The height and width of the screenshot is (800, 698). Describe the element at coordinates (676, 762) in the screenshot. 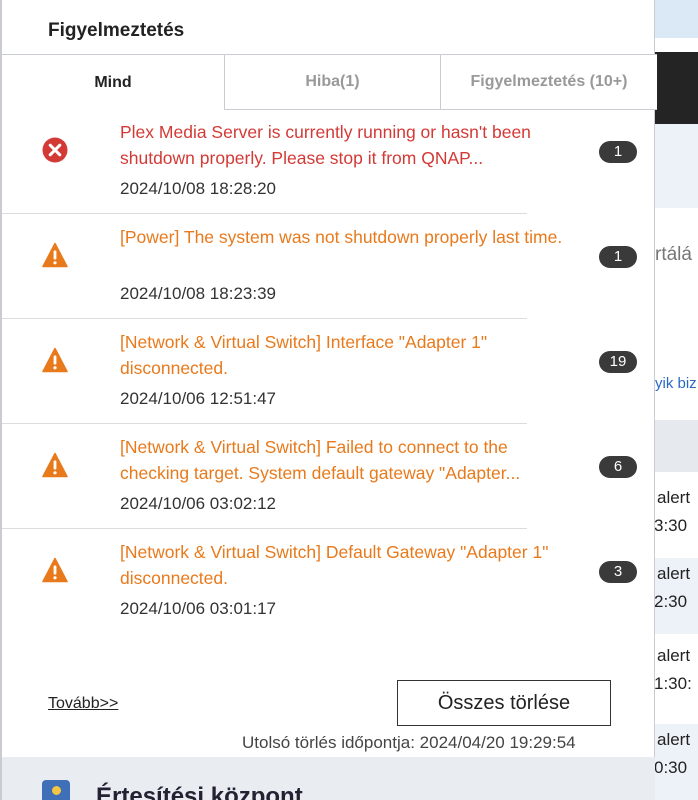

I see `background-row: alert 0:30` at that location.